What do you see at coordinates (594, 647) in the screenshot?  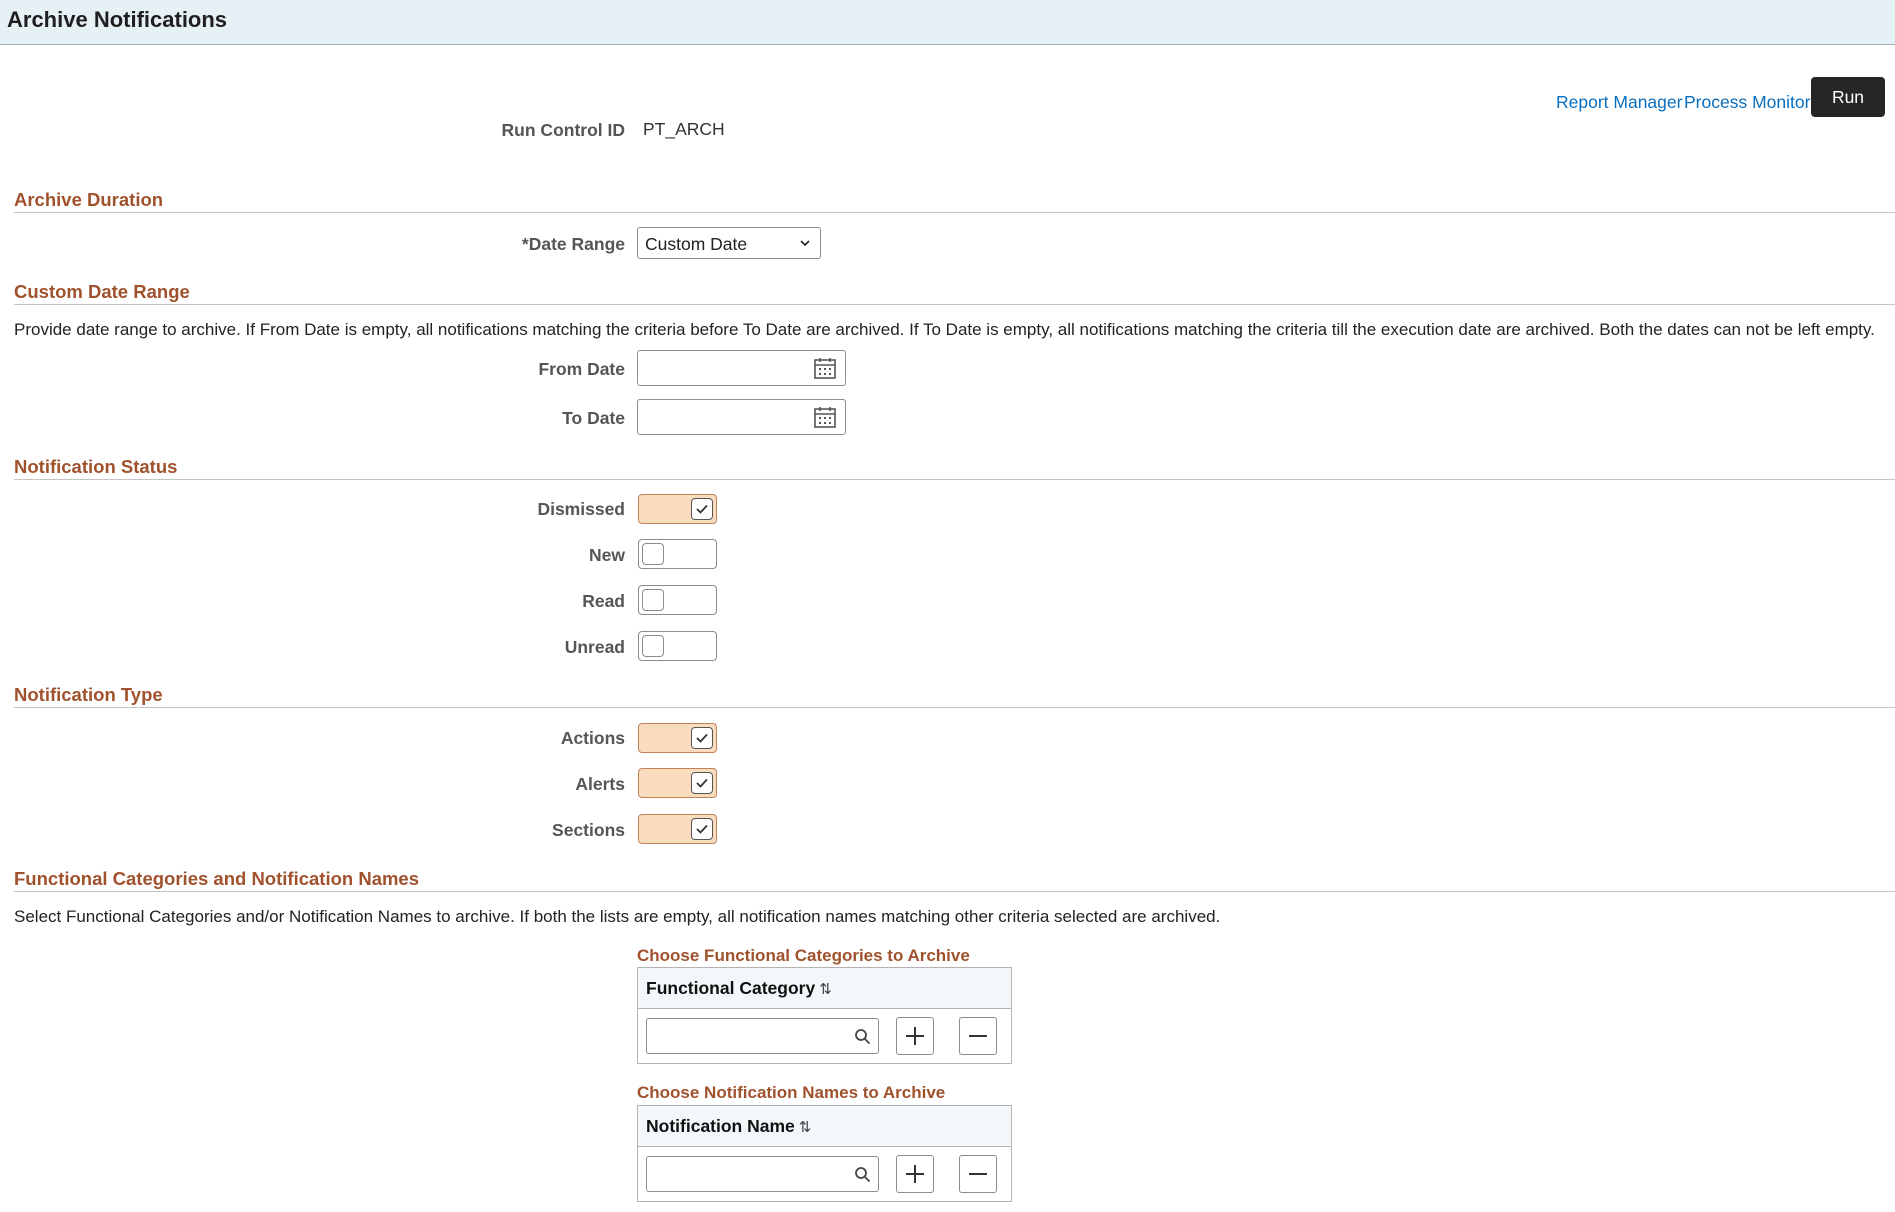 I see `unread-label: Unread` at bounding box center [594, 647].